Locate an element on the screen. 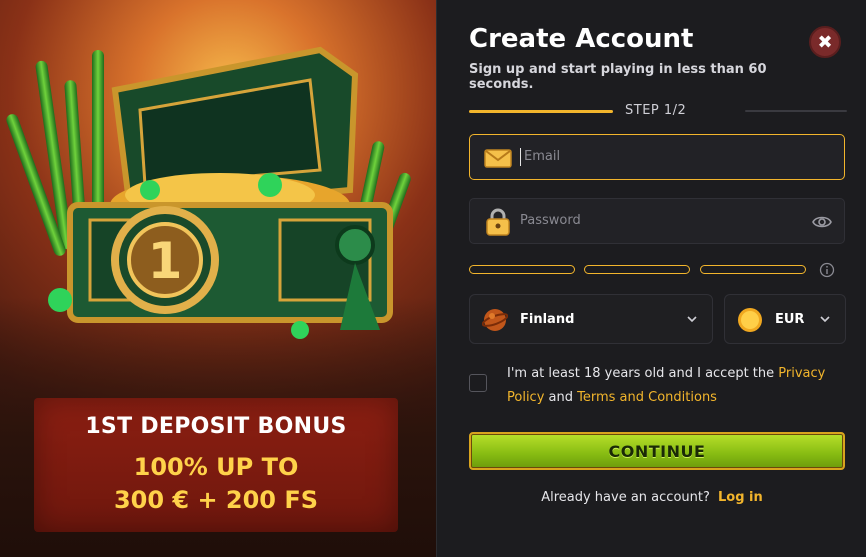 This screenshot has width=866, height=557. step-progress: STEP 1/2 is located at coordinates (658, 111).